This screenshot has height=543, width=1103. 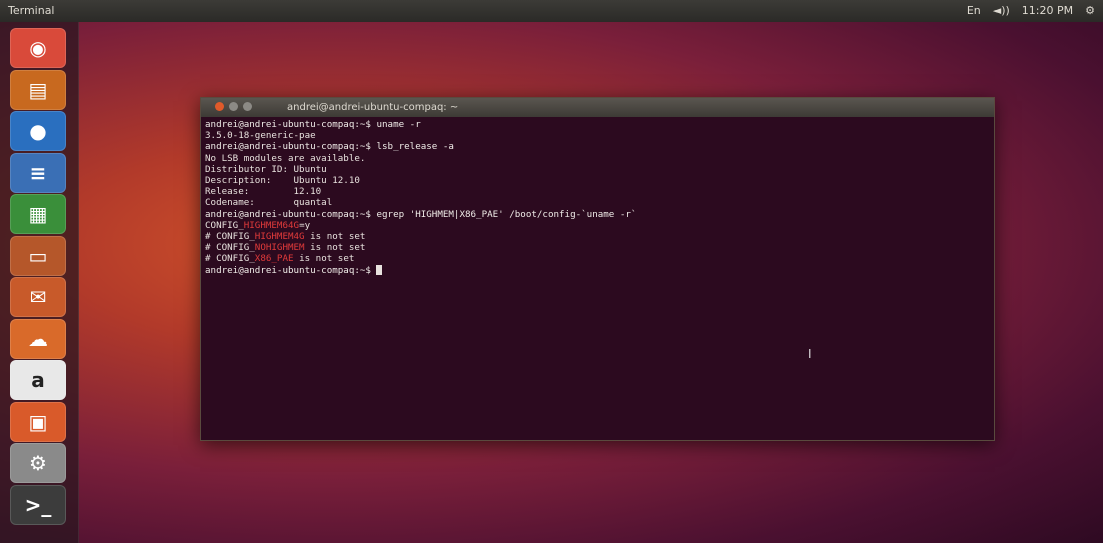 I want to click on terminal-line: # CONFIG_X86_PAE is not set, so click(x=597, y=258).